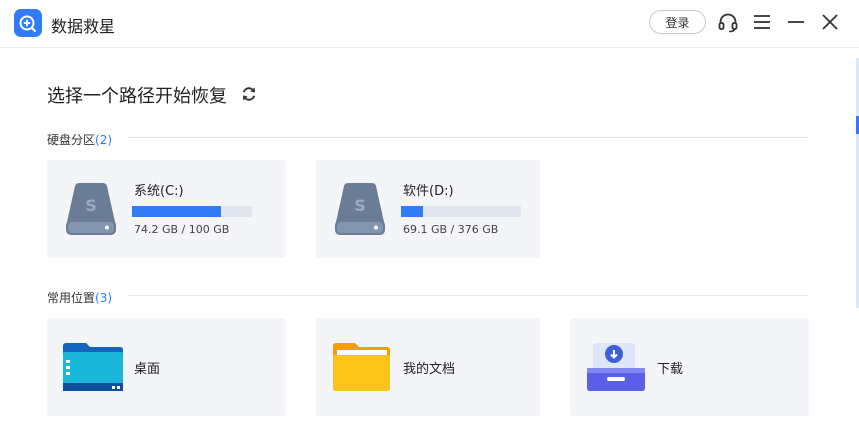 This screenshot has width=859, height=437. I want to click on drive-card-d: S 软件(D:) 69.1 GB / 376 GB, so click(428, 209).